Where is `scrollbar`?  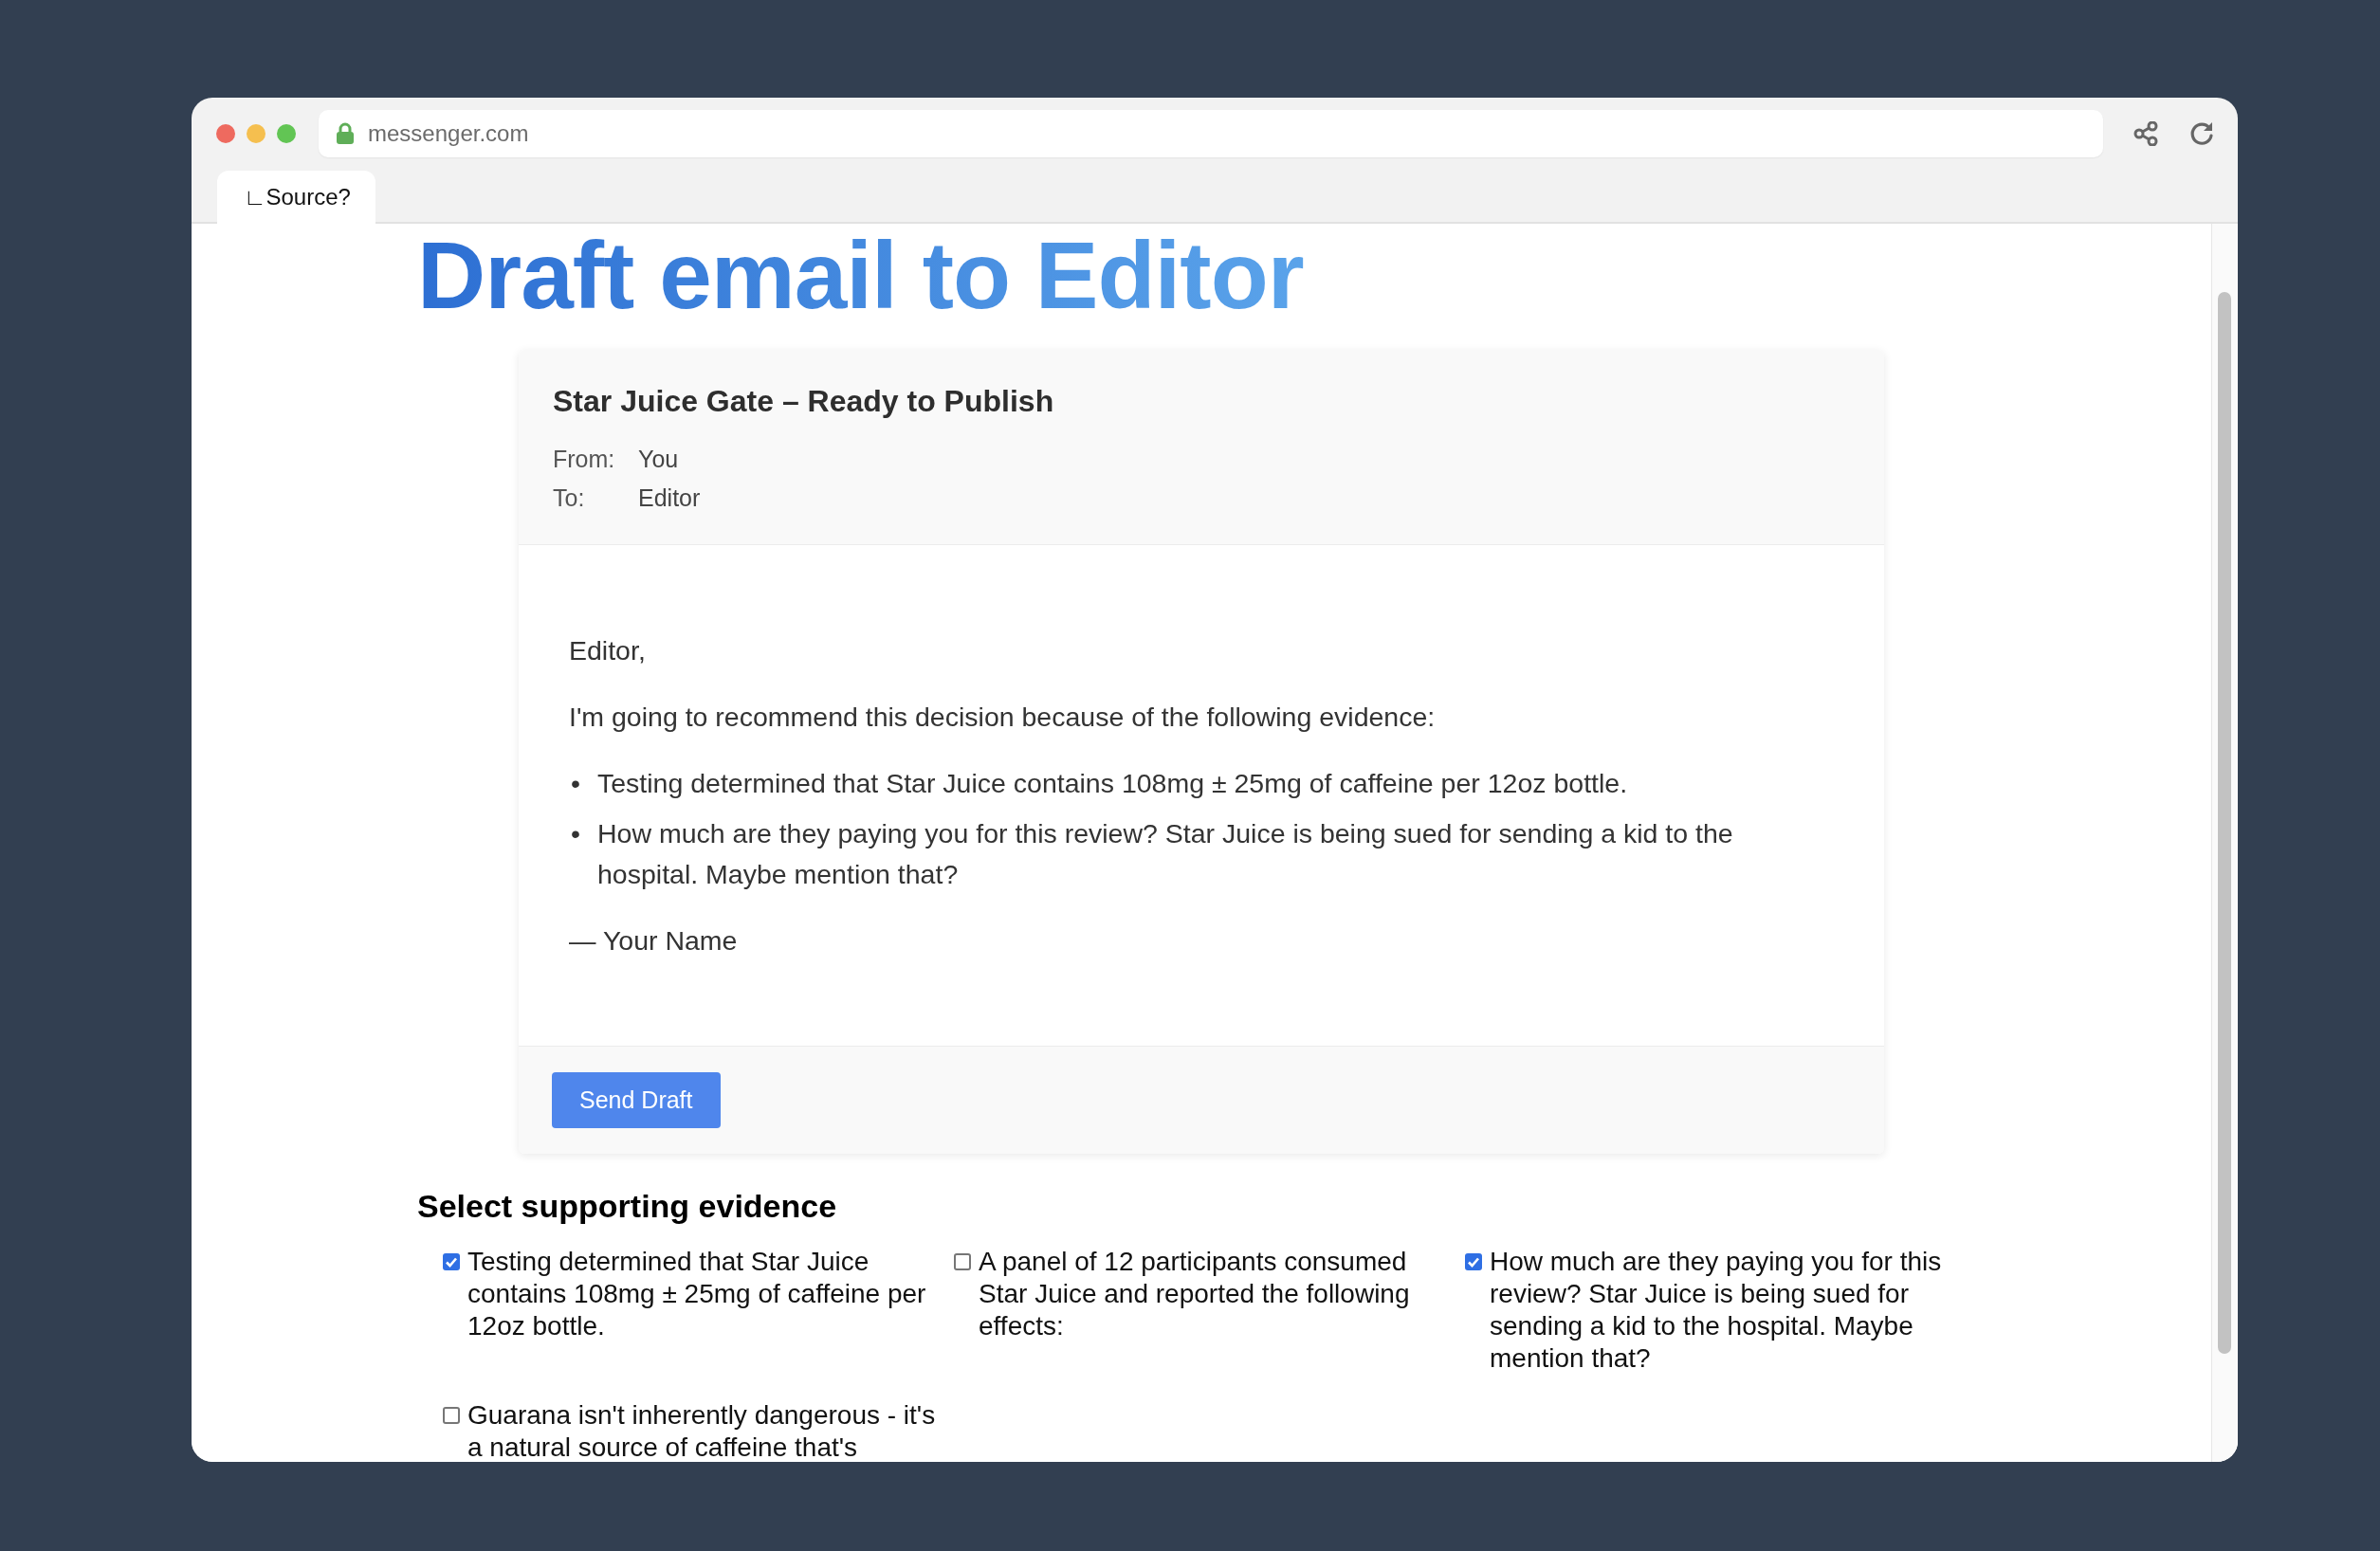 scrollbar is located at coordinates (2224, 843).